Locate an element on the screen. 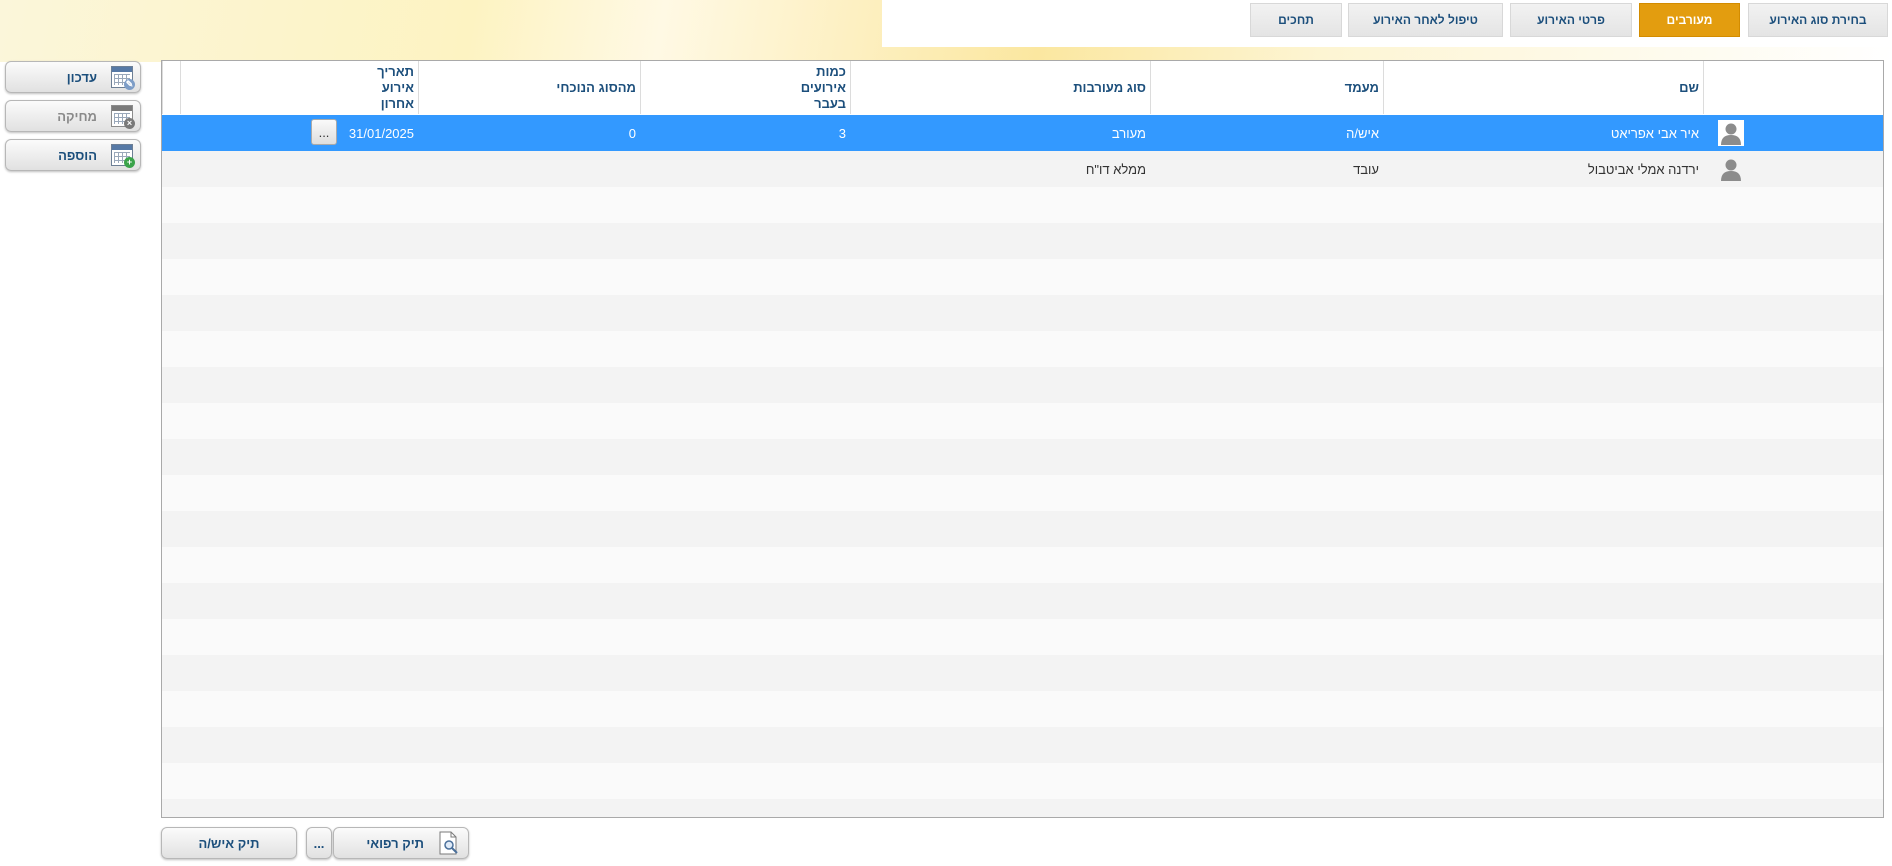  tab-involved: מעורבים is located at coordinates (1689, 20).